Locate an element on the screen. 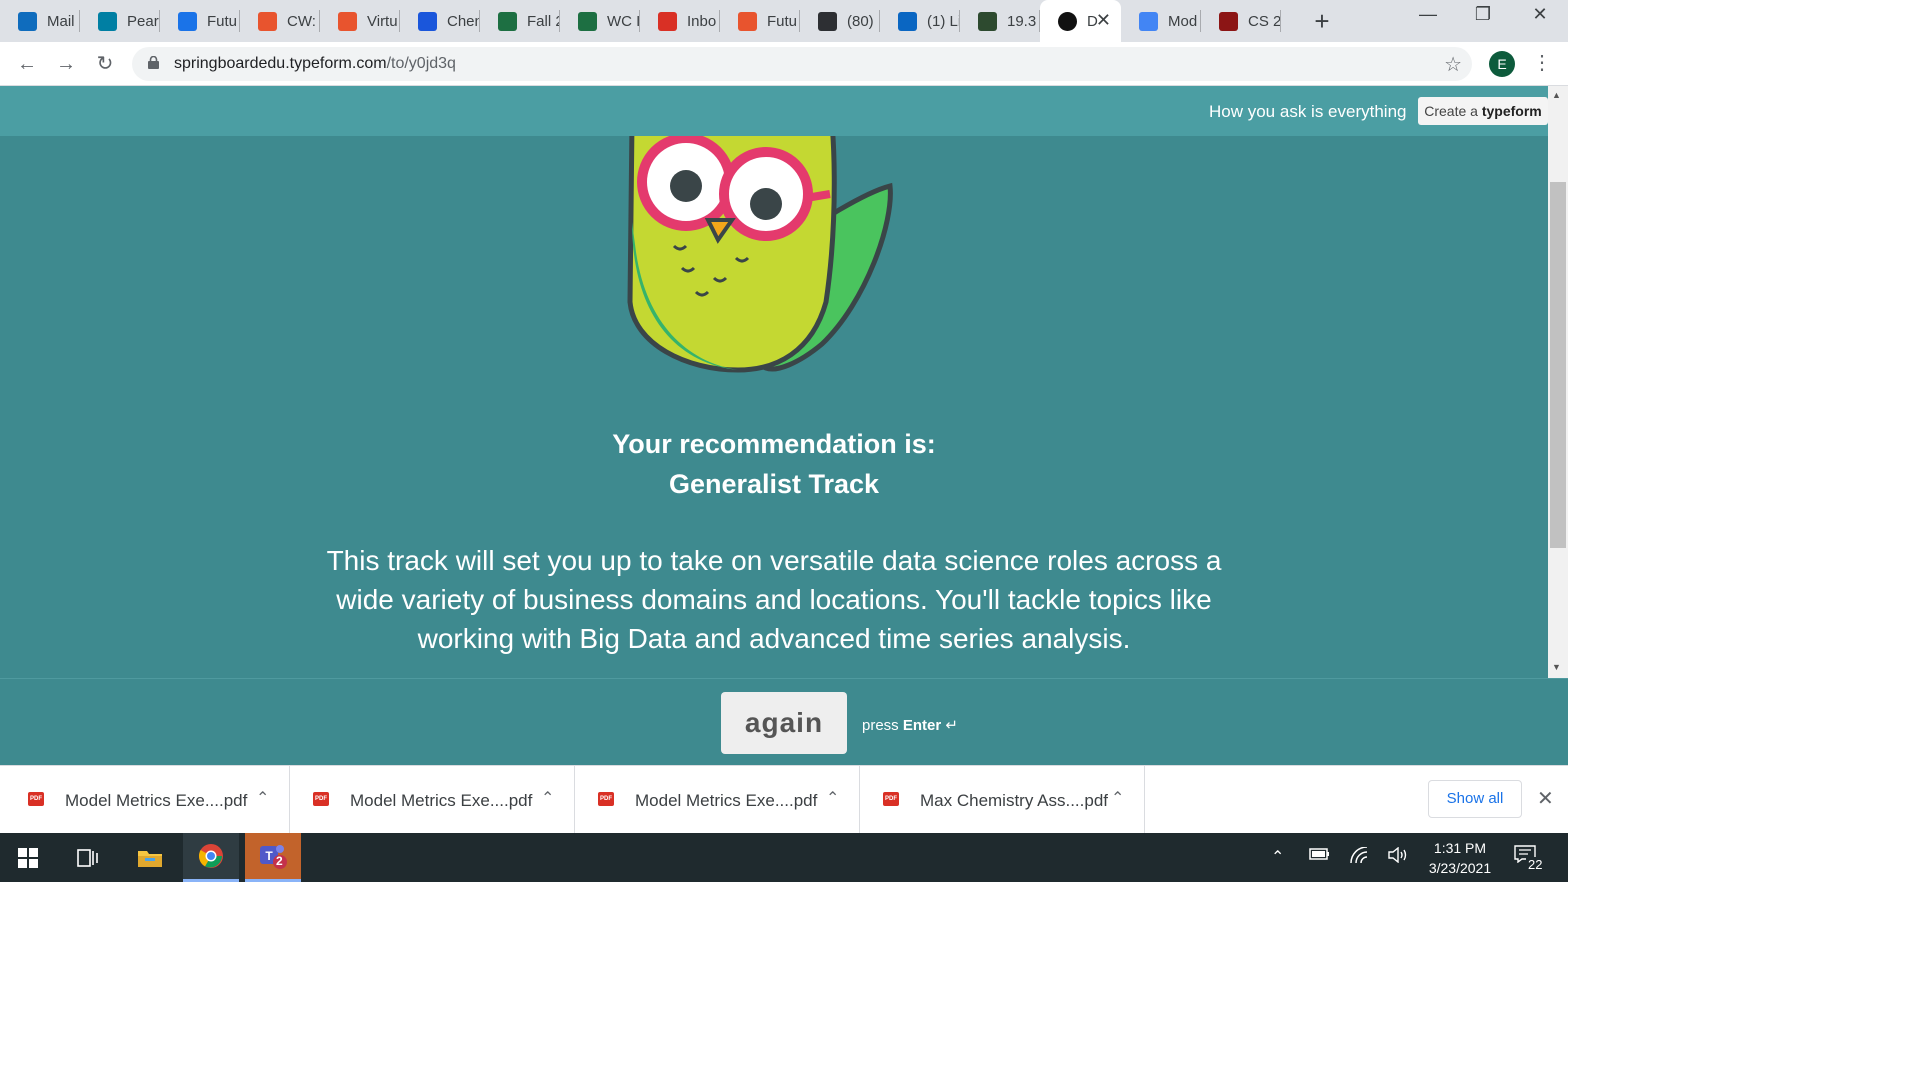 This screenshot has width=1920, height=1080. dark-app-icon is located at coordinates (827, 21).